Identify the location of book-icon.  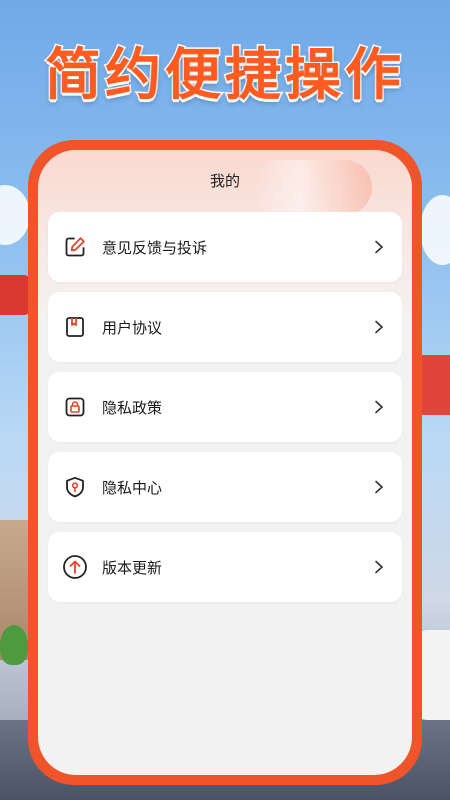
(75, 327).